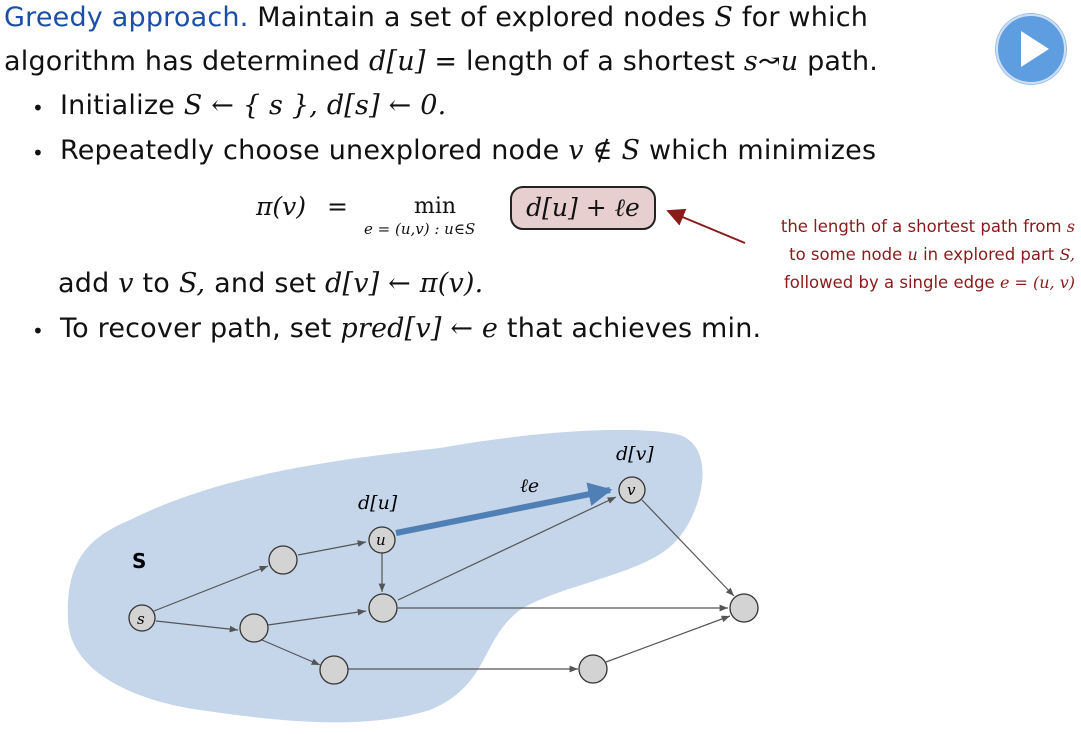  What do you see at coordinates (383, 608) in the screenshot?
I see `node-x` at bounding box center [383, 608].